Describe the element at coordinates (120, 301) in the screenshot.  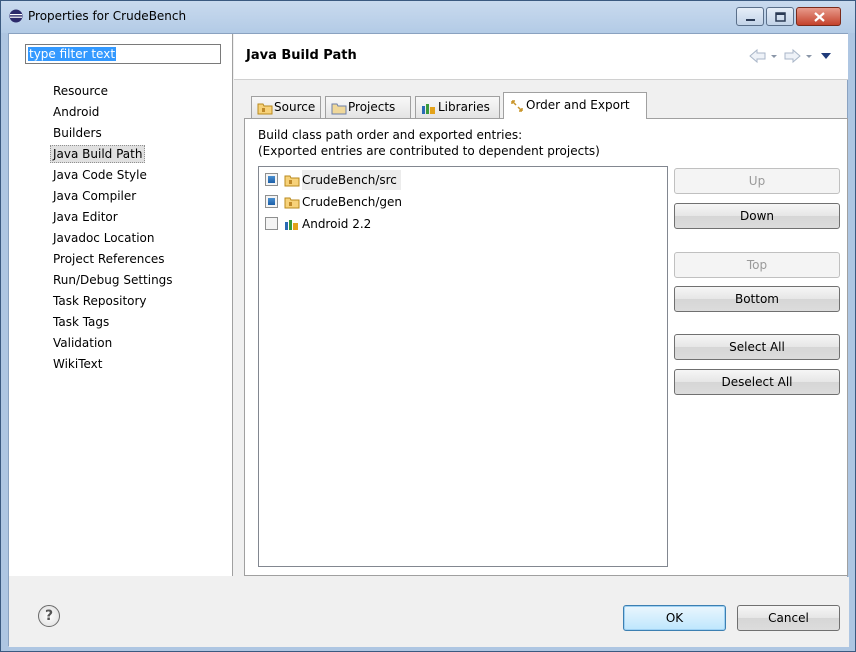
I see `sidebar-item-task-repository: Task Repository` at that location.